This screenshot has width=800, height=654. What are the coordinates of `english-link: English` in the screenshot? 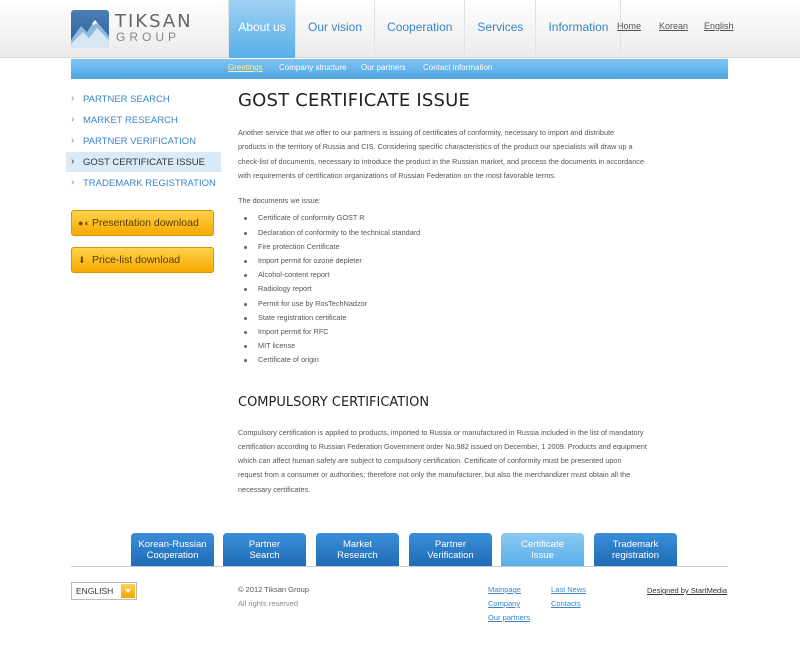 It's located at (719, 26).